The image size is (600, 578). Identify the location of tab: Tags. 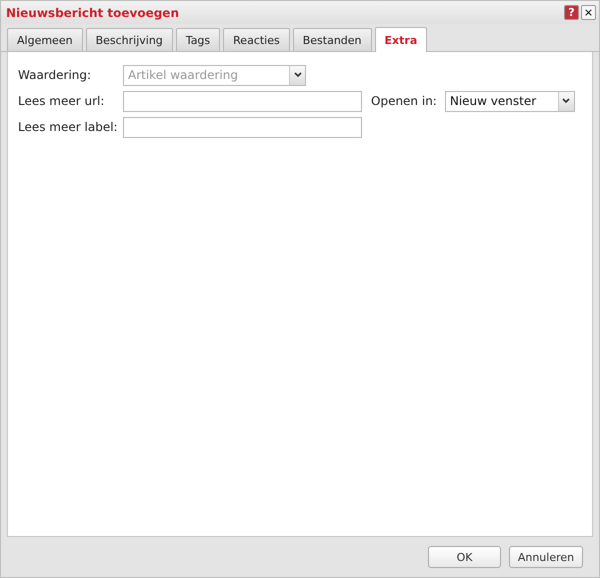
(198, 39).